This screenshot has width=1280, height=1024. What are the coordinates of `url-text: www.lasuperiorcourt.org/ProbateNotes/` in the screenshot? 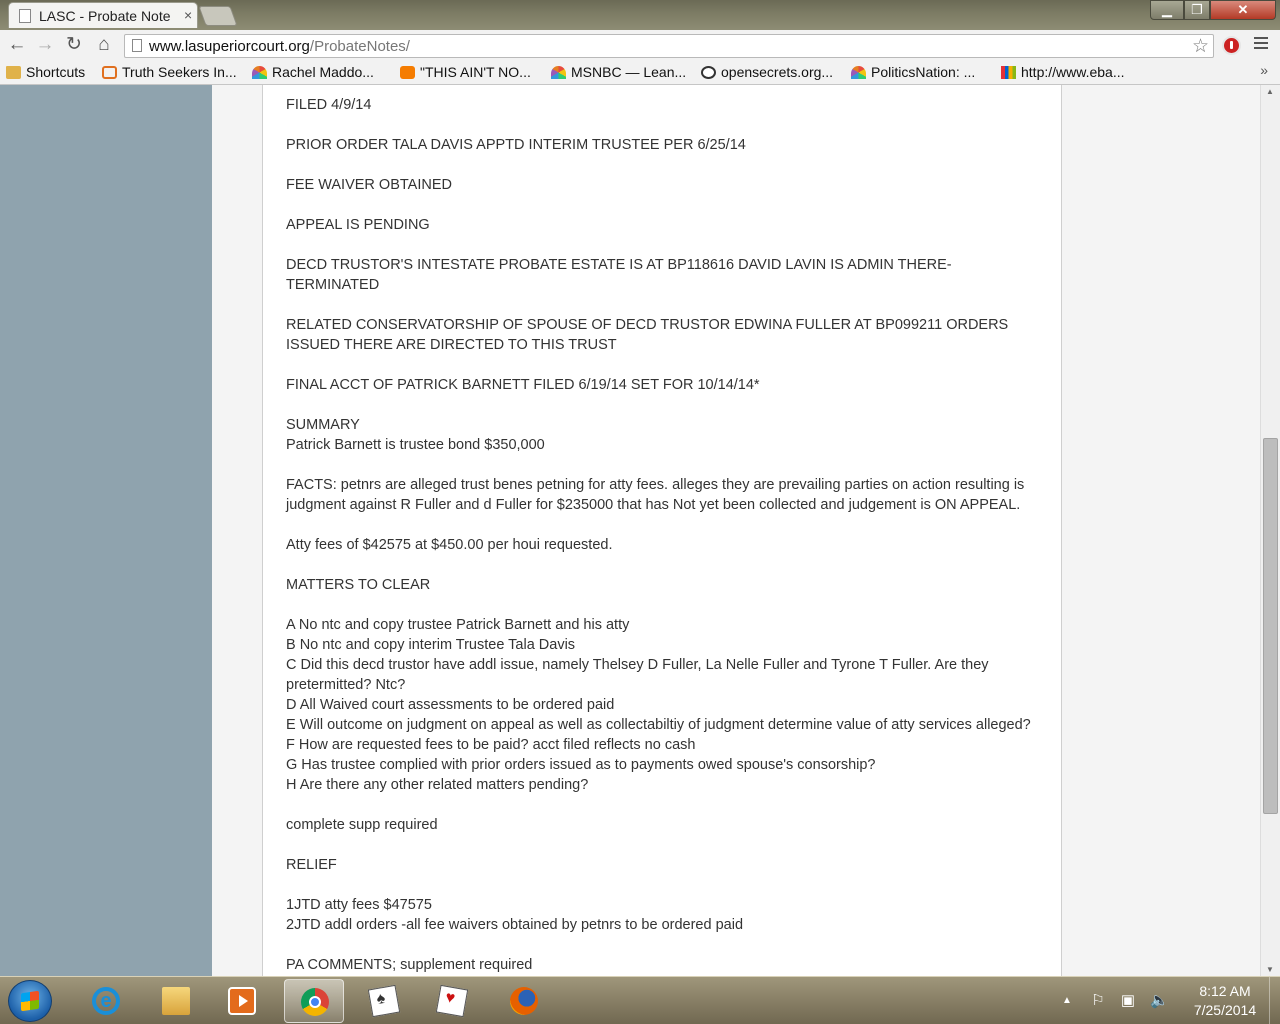 It's located at (279, 46).